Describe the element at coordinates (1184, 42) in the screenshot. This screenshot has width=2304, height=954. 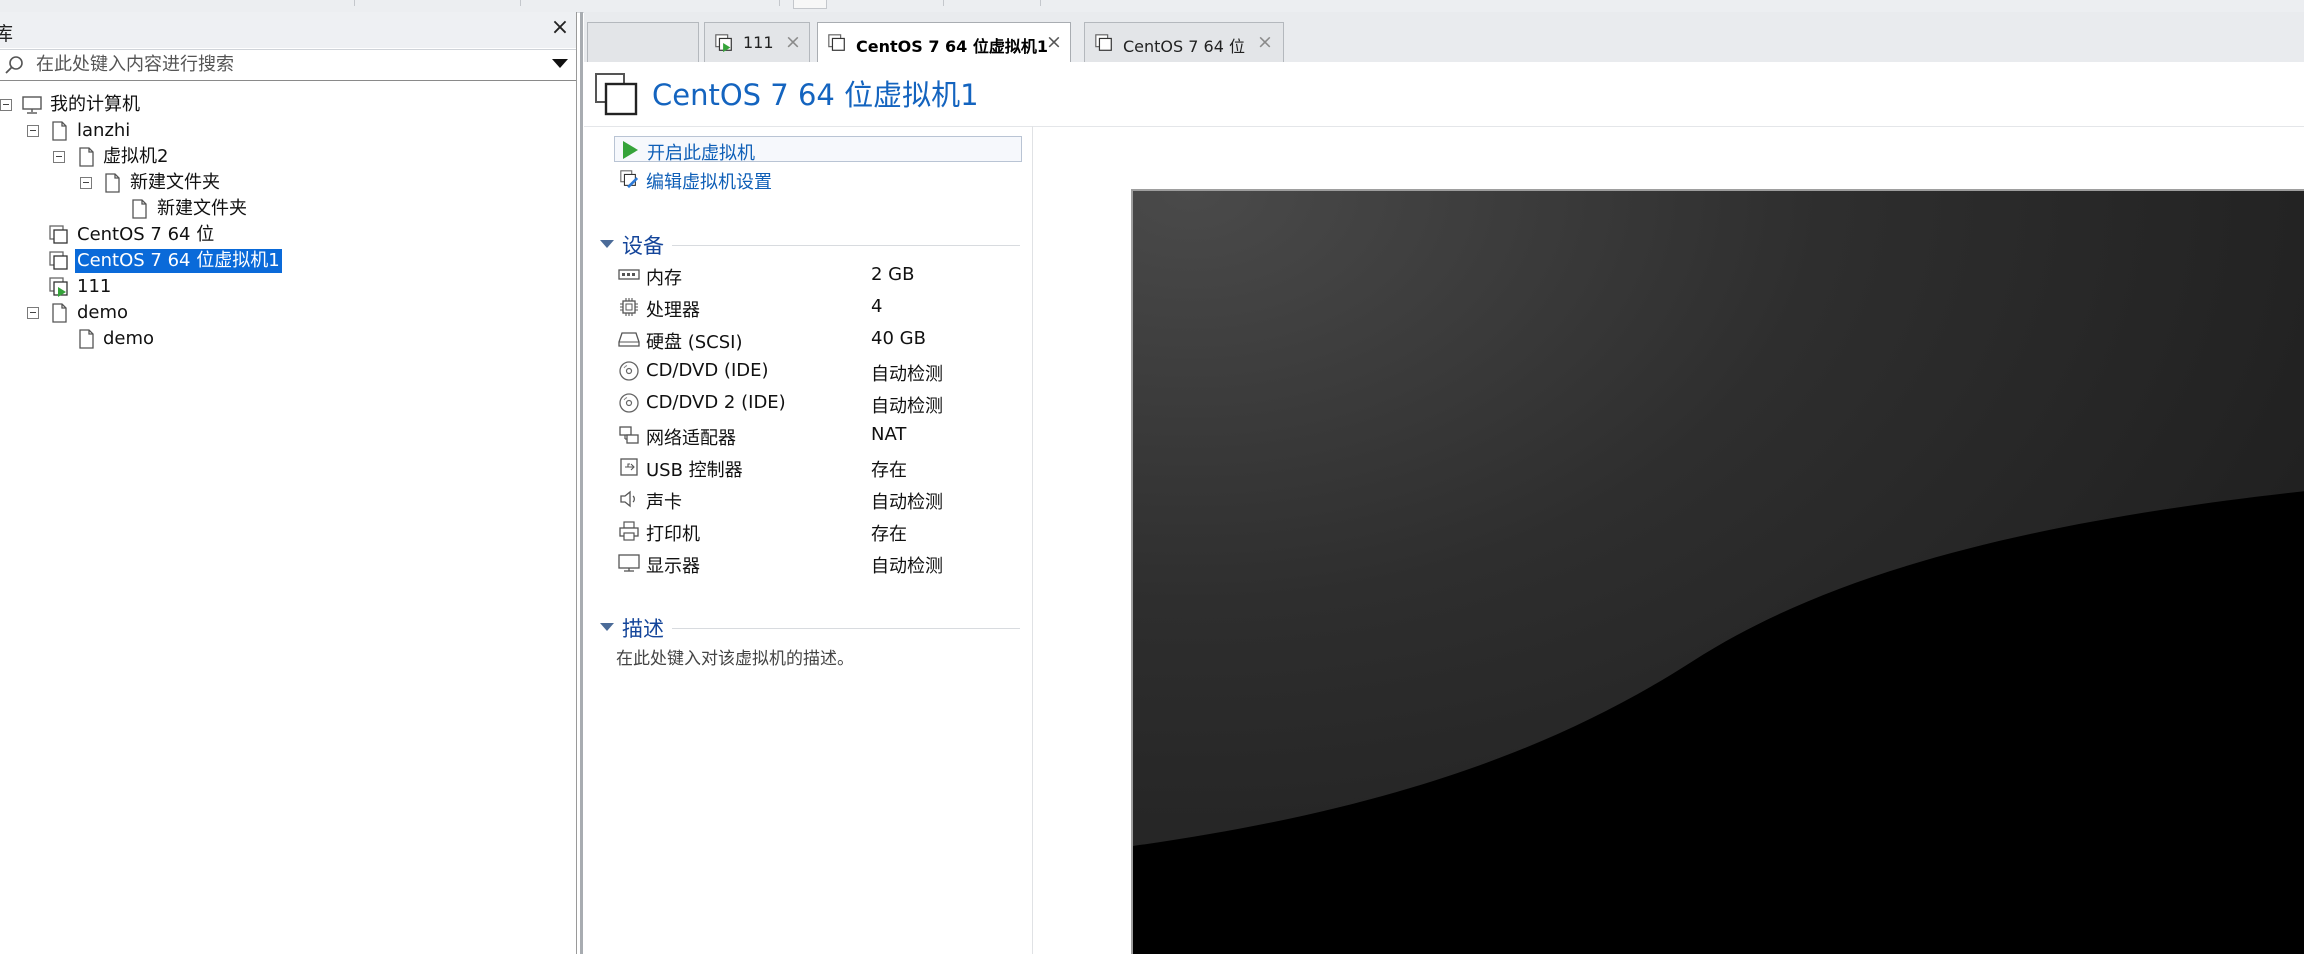
I see `tab-centos: CentOS 7 64 位 ×` at that location.